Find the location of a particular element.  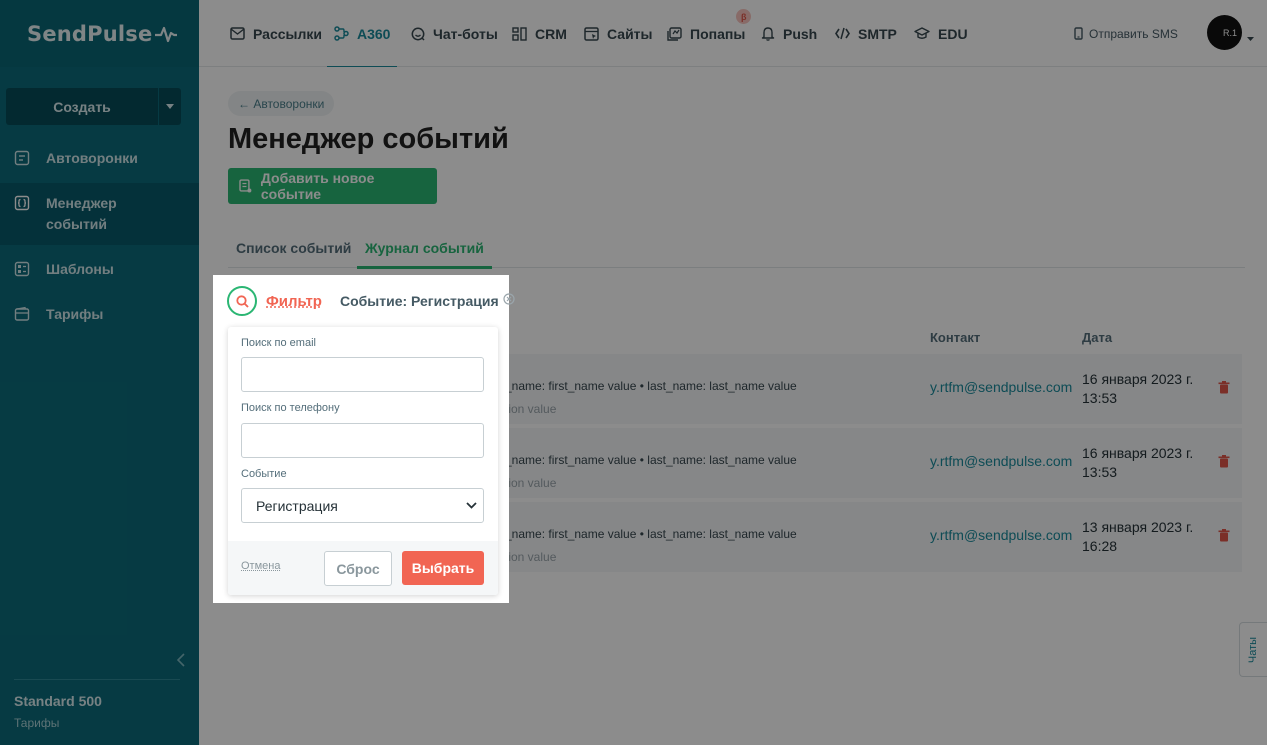

email-search-input is located at coordinates (362, 374).